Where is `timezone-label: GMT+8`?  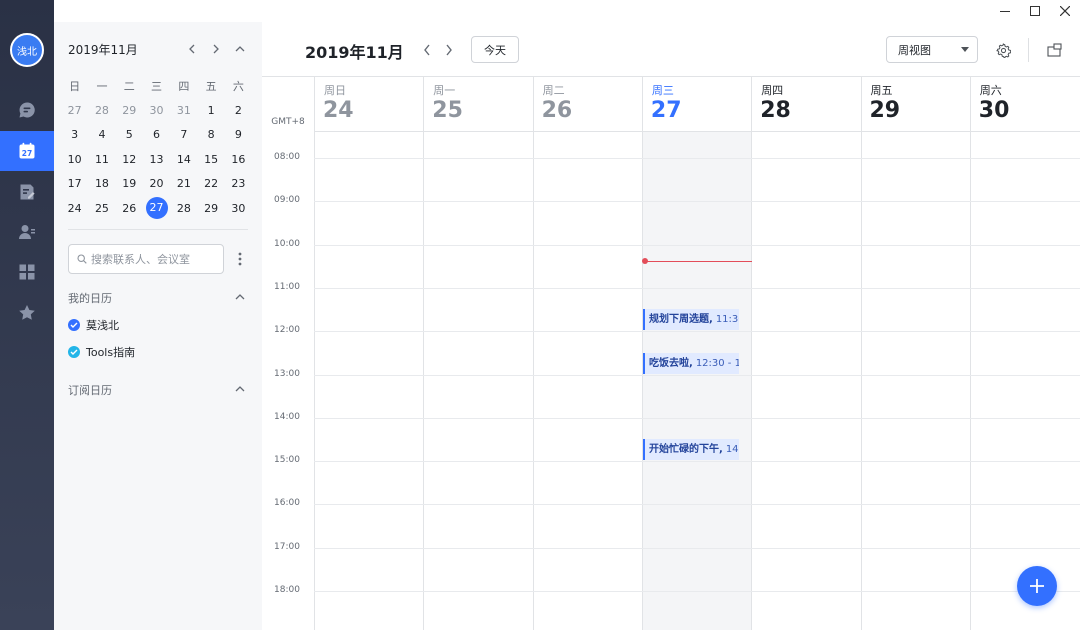
timezone-label: GMT+8 is located at coordinates (288, 122).